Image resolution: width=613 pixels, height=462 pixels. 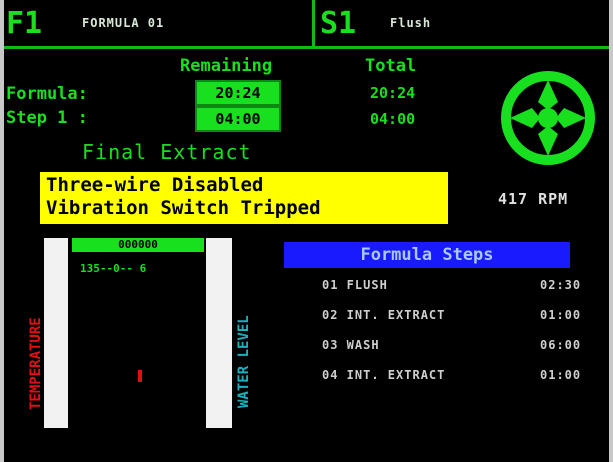 What do you see at coordinates (140, 376) in the screenshot?
I see `gauge-marker` at bounding box center [140, 376].